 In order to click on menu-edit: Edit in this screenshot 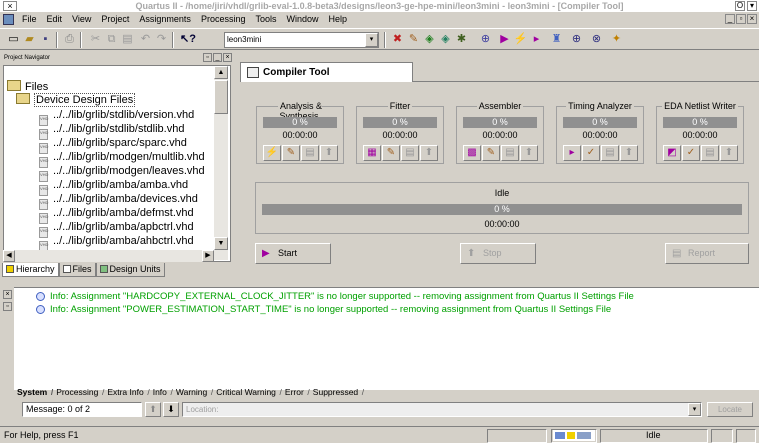, I will do `click(55, 19)`.